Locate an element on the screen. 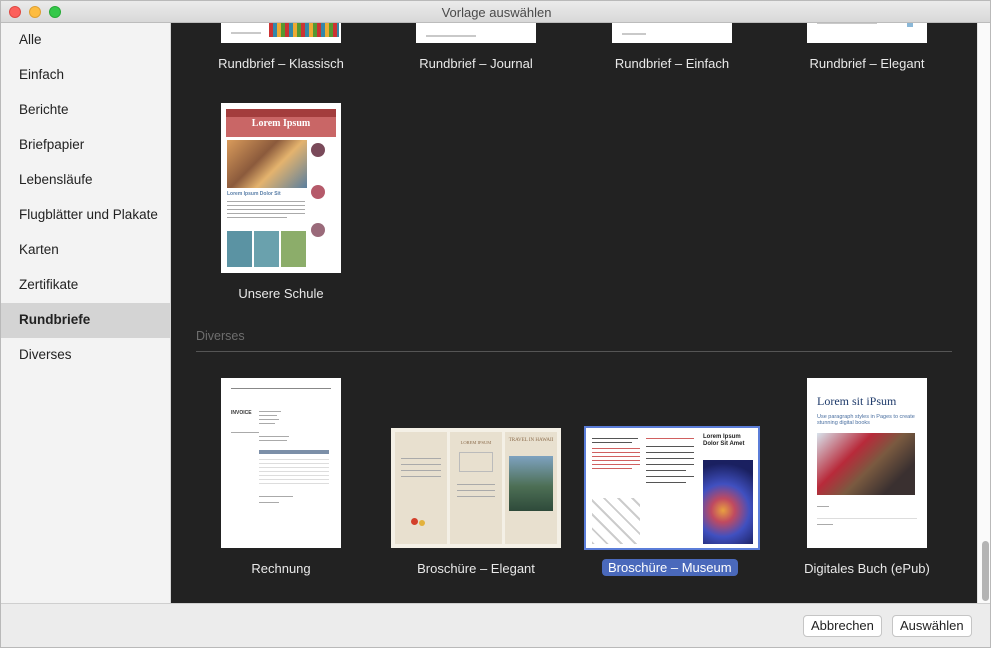 This screenshot has width=991, height=648. template-thumbnail-rundbrief-klassisch is located at coordinates (281, 33).